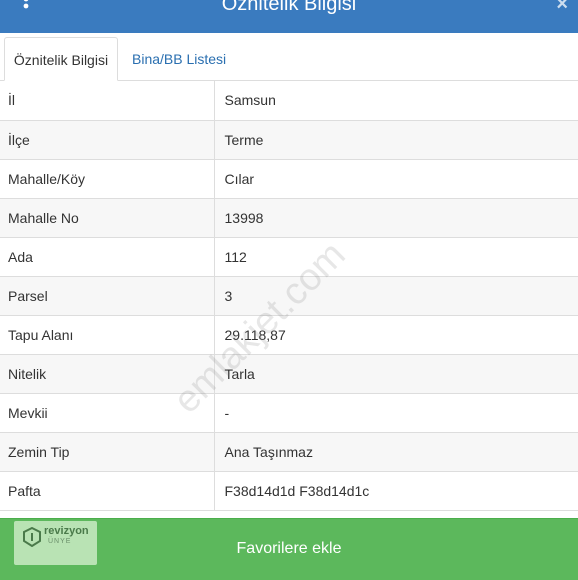 The width and height of the screenshot is (578, 580). I want to click on attribute-value: 112, so click(396, 257).